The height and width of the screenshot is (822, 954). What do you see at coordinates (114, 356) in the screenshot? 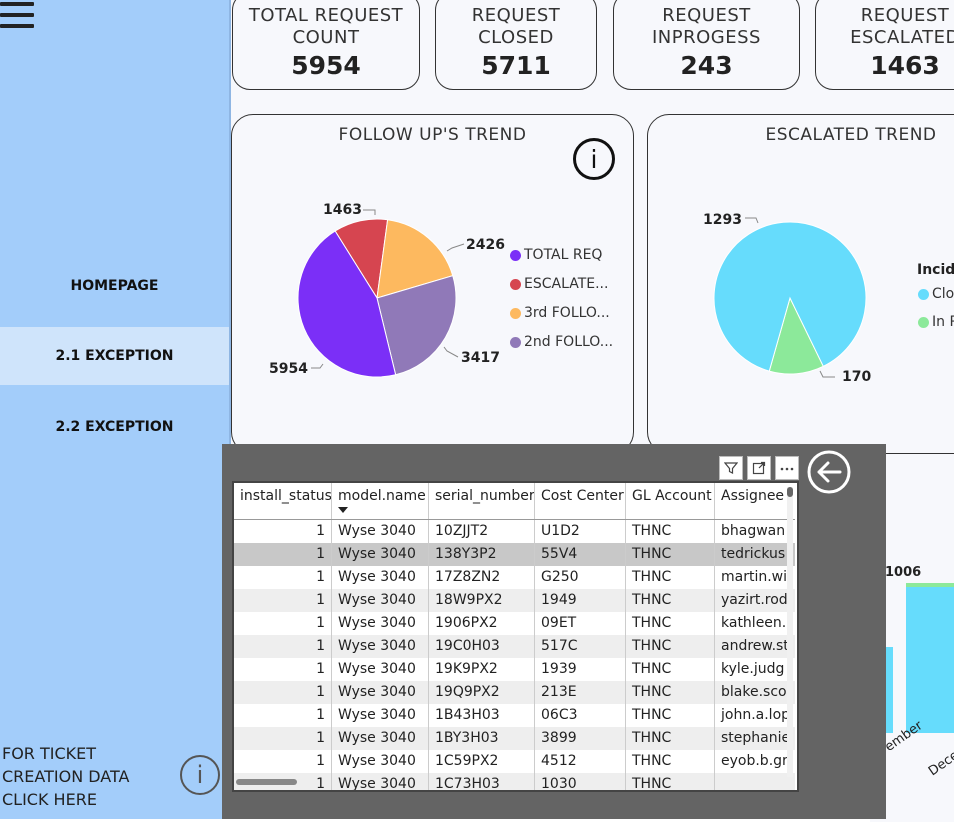
I see `nav-item-2-1-exception: 2.1 EXCEPTION` at bounding box center [114, 356].